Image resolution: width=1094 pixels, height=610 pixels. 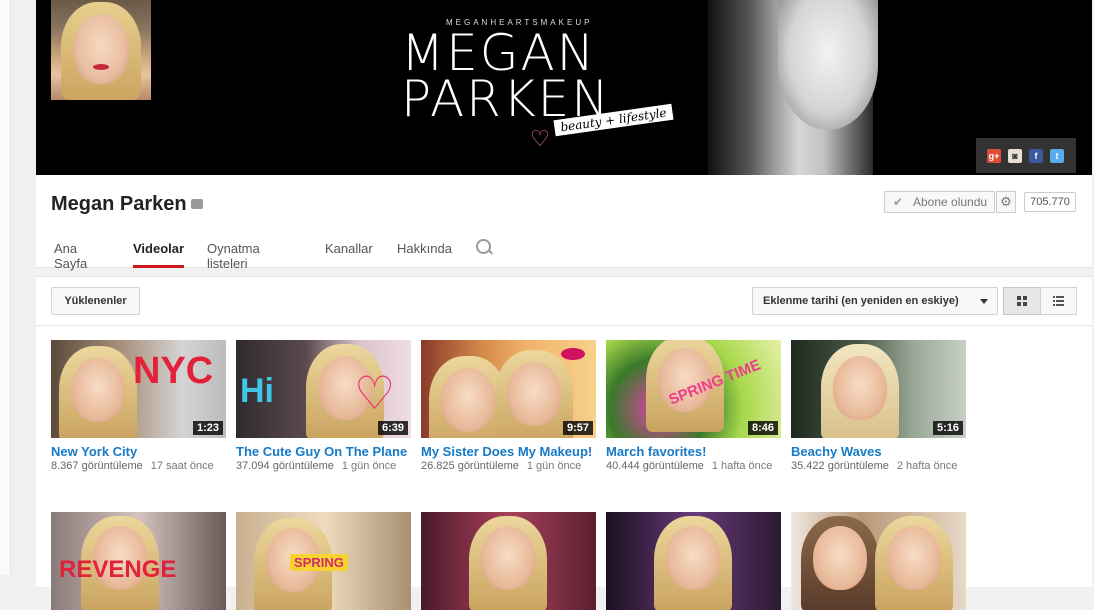 I want to click on video-thumbnail: Hi ♡ 6:39, so click(x=323, y=389).